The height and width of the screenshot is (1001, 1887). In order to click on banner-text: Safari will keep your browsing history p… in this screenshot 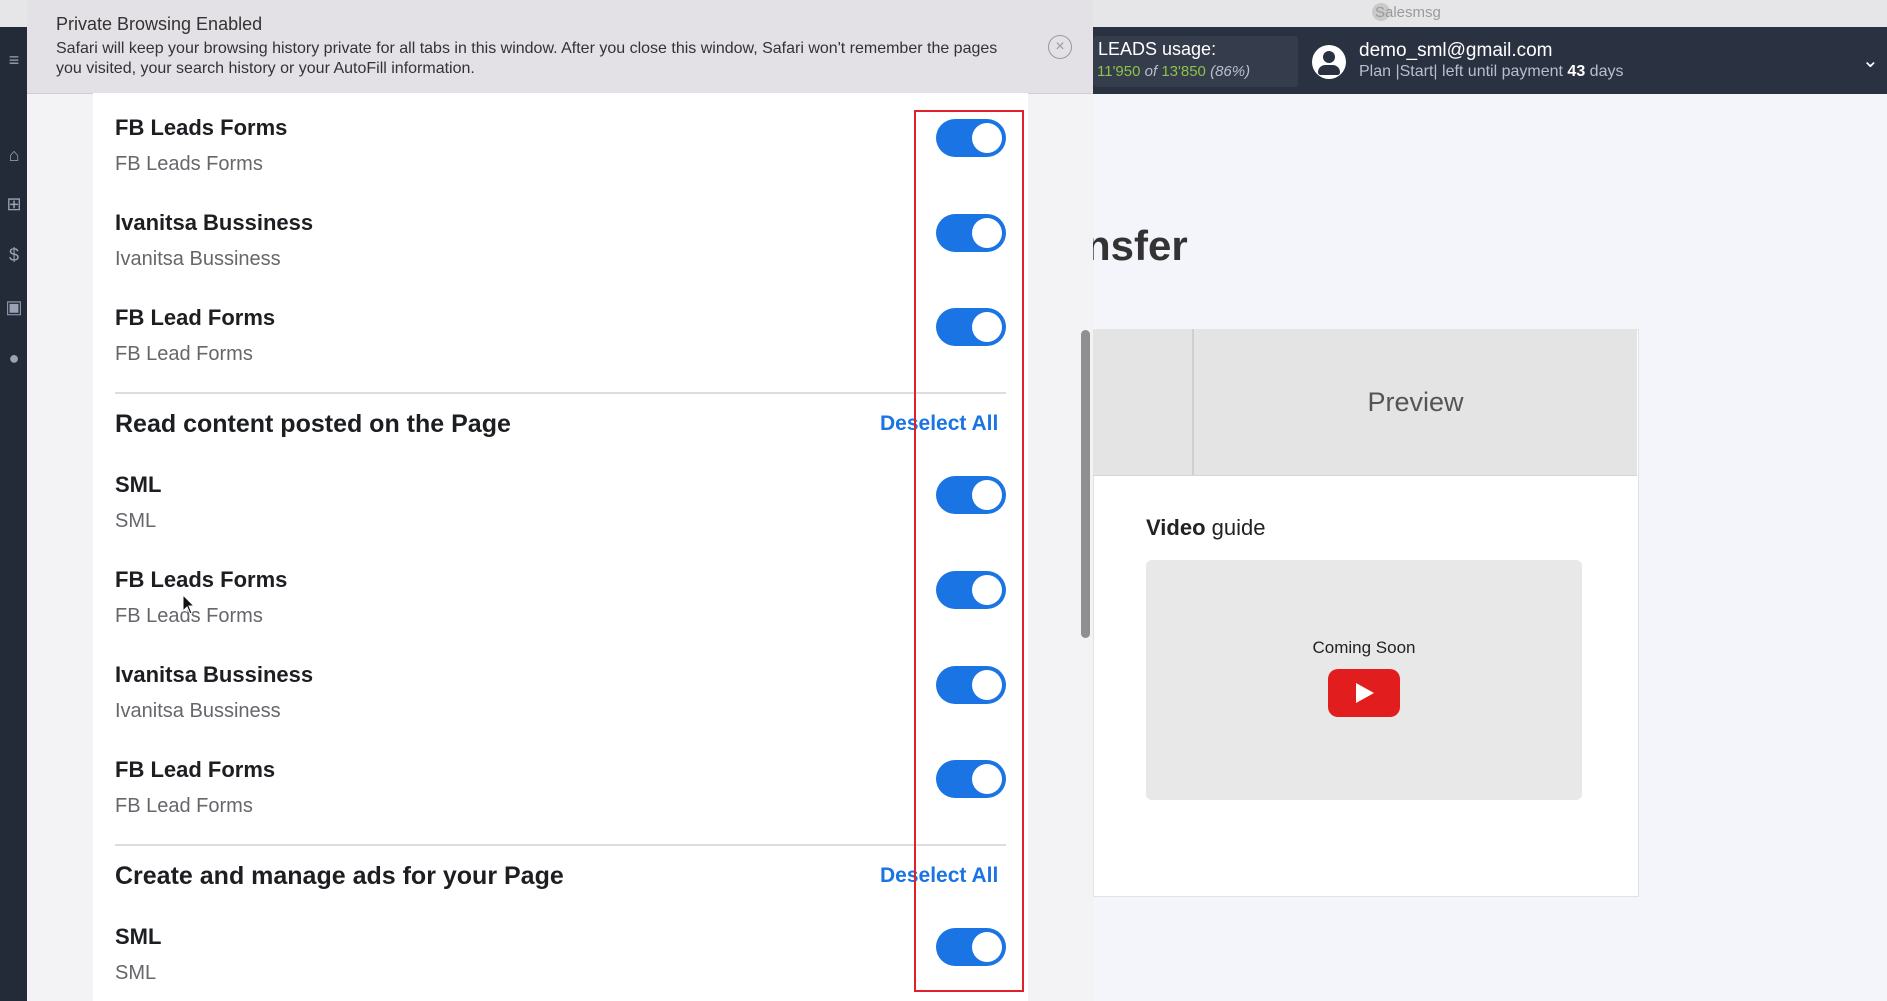, I will do `click(527, 58)`.